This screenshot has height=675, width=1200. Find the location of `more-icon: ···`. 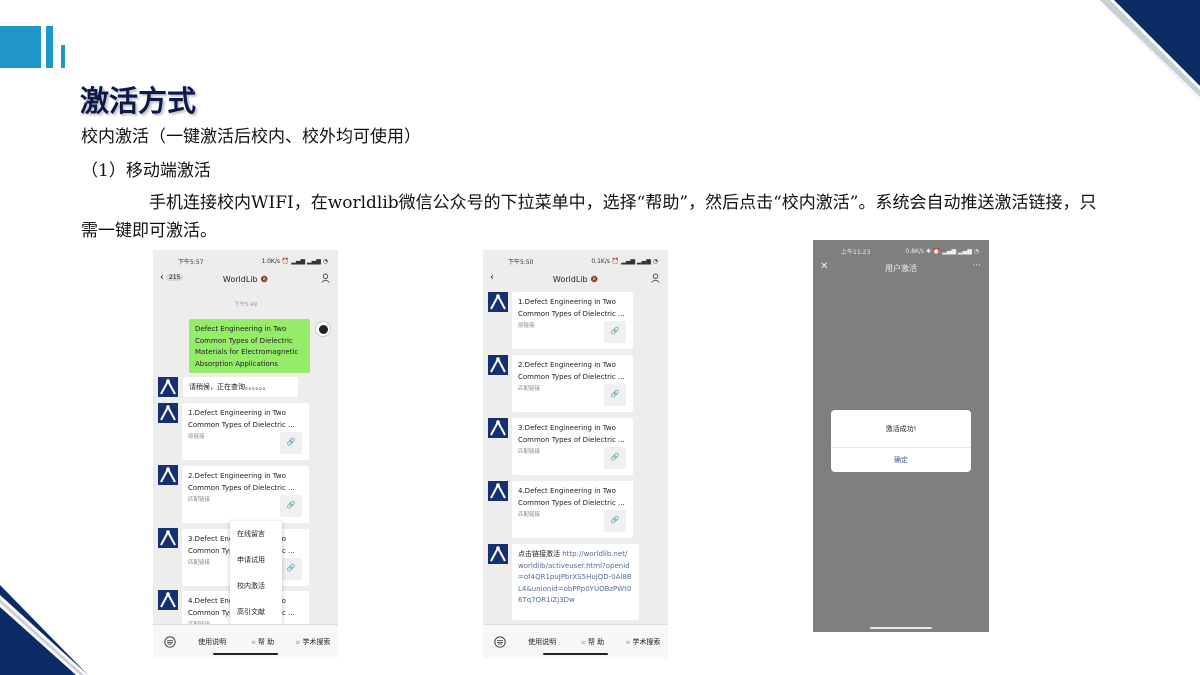

more-icon: ··· is located at coordinates (976, 266).